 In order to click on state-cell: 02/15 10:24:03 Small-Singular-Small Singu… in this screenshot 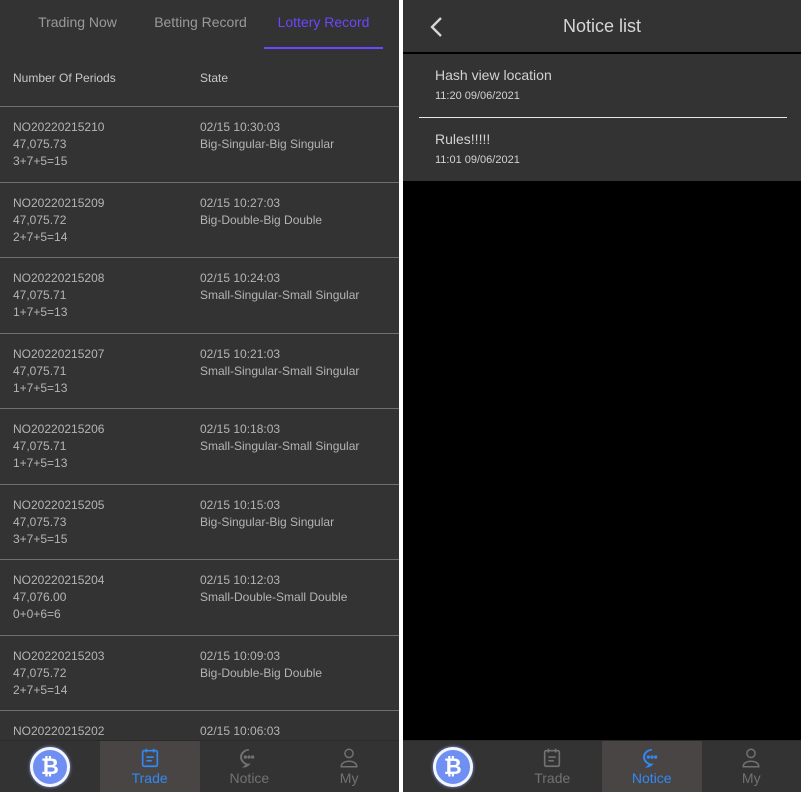, I will do `click(299, 301)`.